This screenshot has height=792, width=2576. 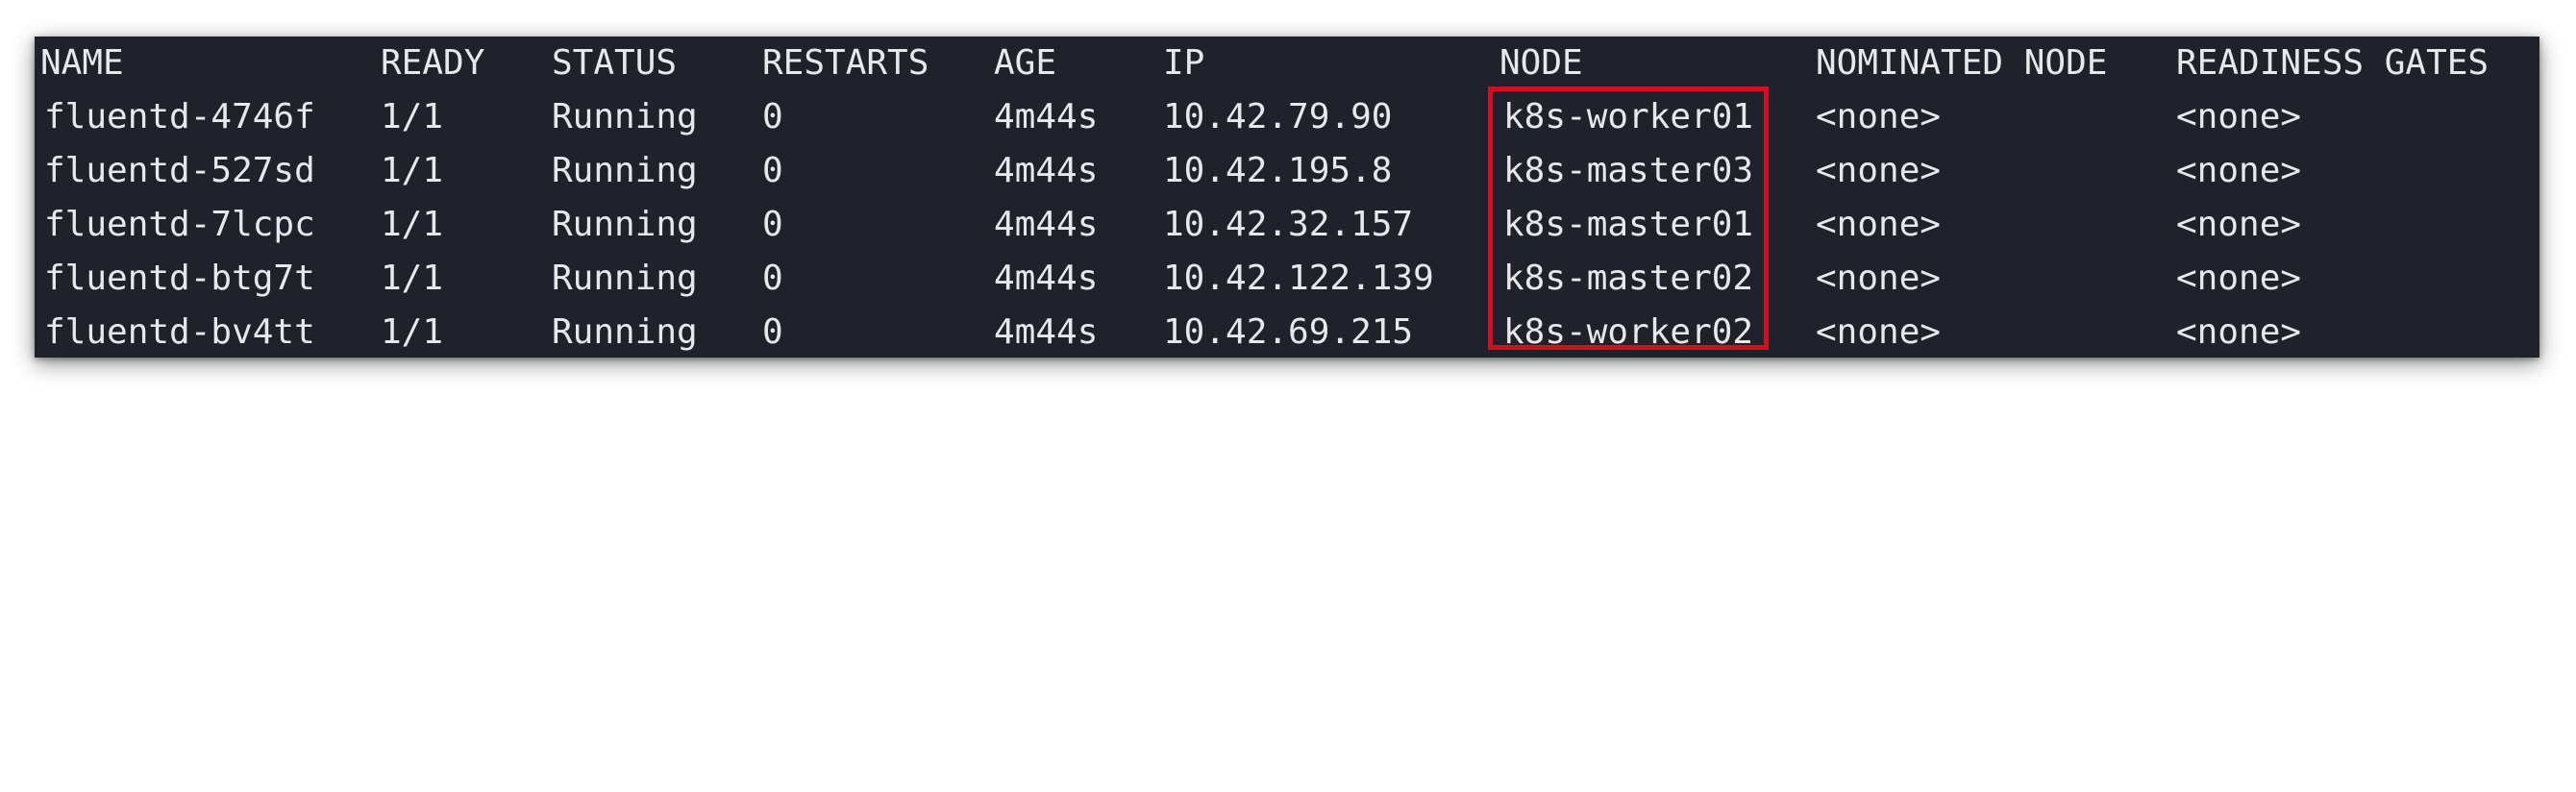 I want to click on header-nominated-node: NOMINATED NODE, so click(x=1962, y=63).